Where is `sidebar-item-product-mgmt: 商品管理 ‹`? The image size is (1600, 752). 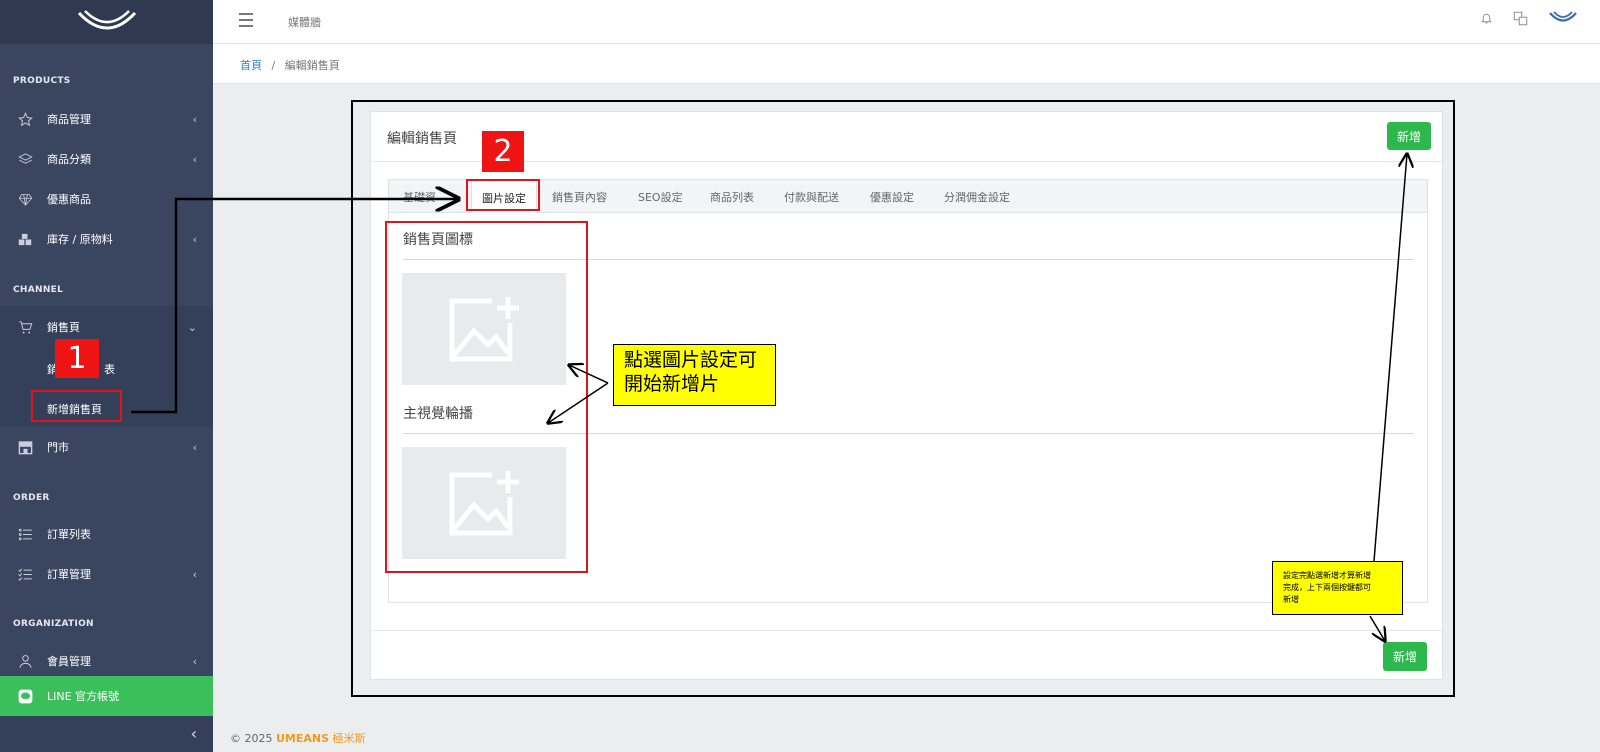 sidebar-item-product-mgmt: 商品管理 ‹ is located at coordinates (106, 119).